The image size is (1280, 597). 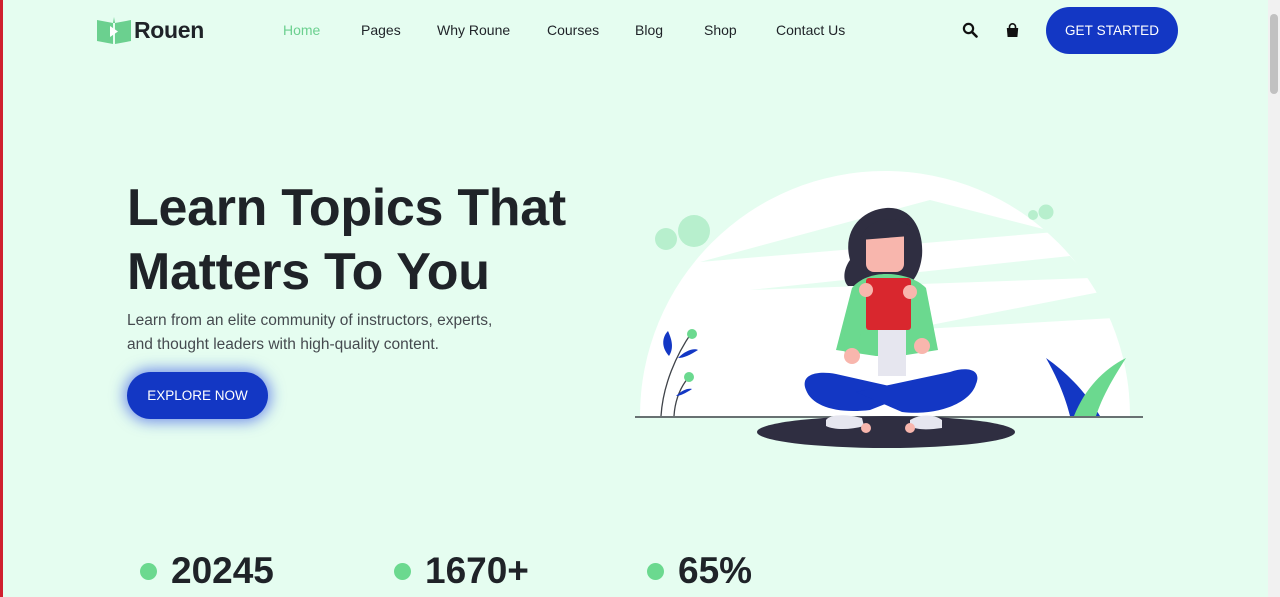 I want to click on search-button, so click(x=970, y=30).